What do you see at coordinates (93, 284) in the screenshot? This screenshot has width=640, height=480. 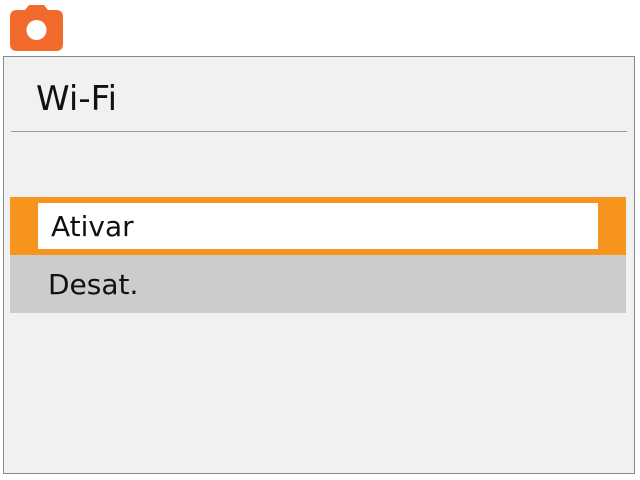 I see `option-desat-label: Desat.` at bounding box center [93, 284].